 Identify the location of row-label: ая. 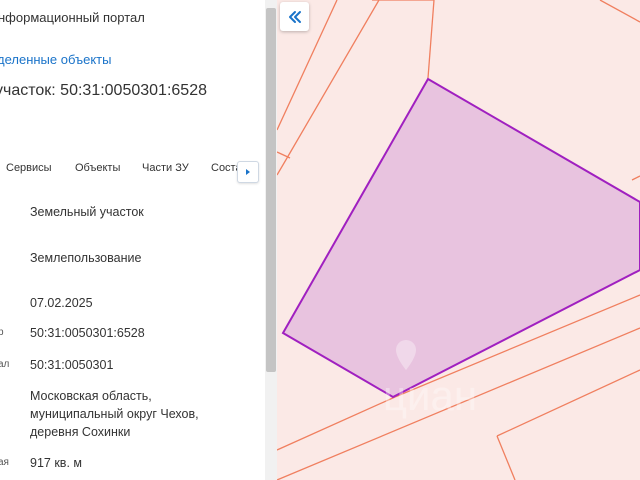
(4, 462).